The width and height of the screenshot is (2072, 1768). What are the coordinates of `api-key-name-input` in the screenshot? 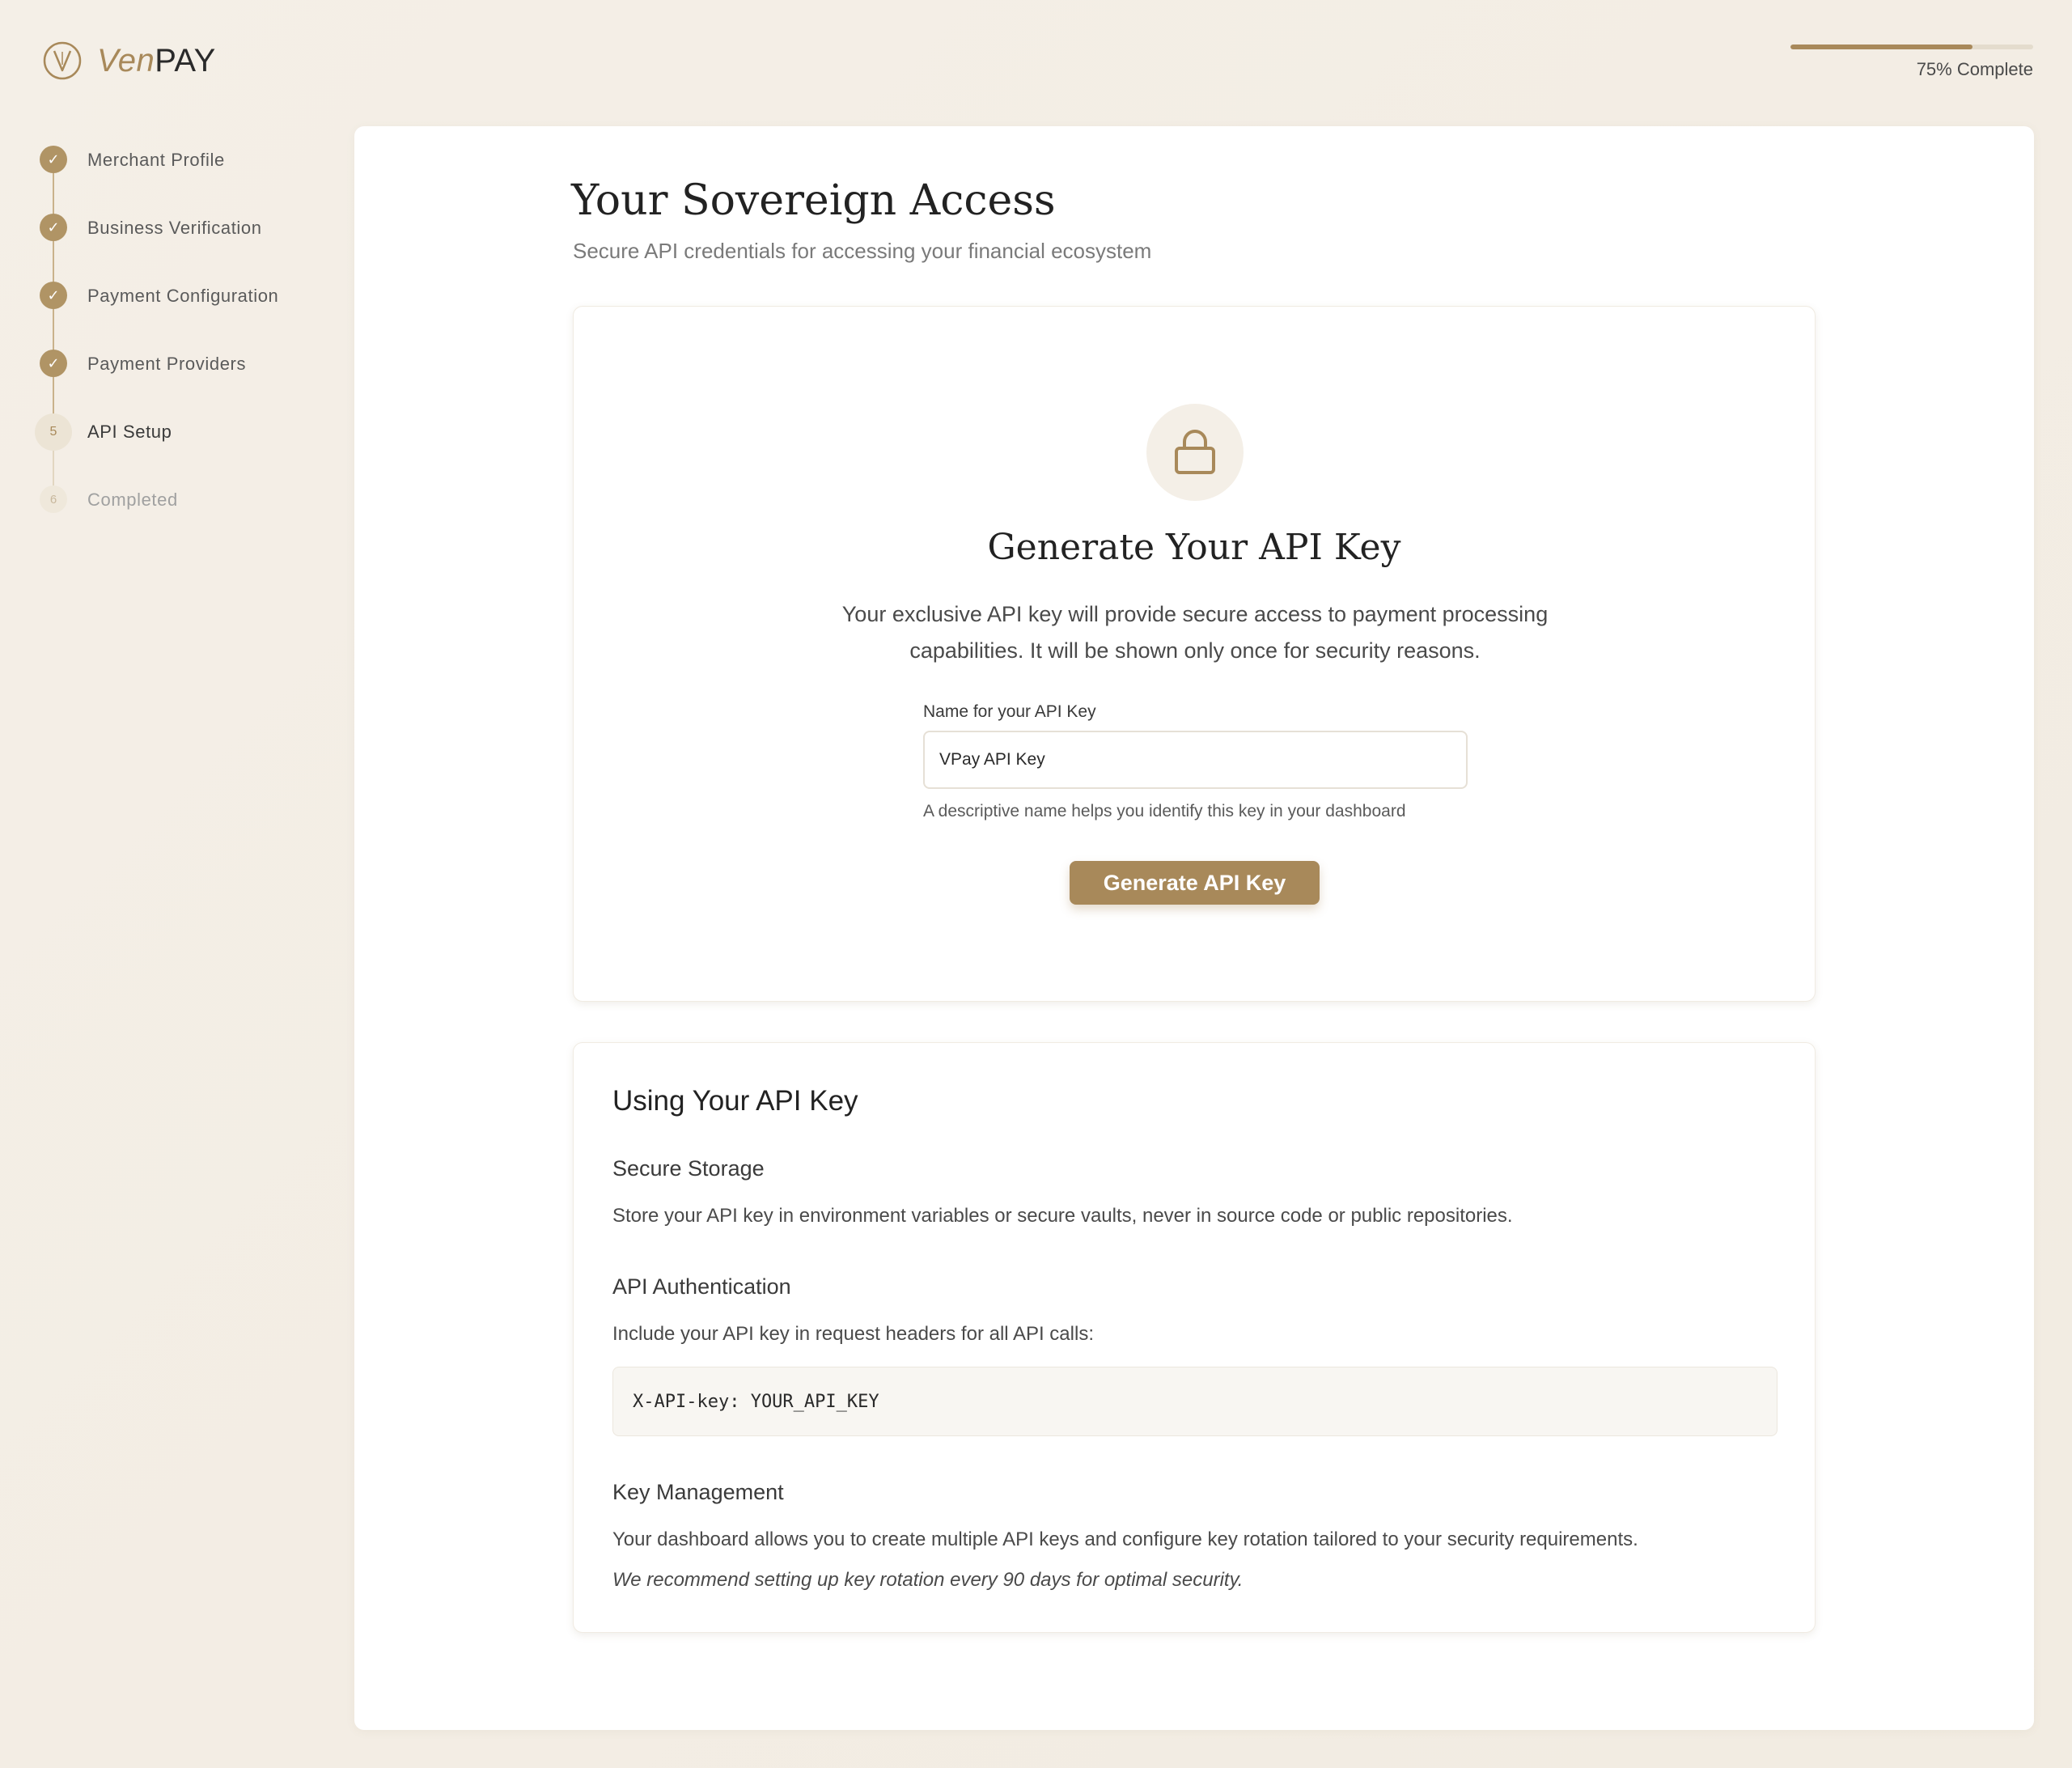 It's located at (1195, 760).